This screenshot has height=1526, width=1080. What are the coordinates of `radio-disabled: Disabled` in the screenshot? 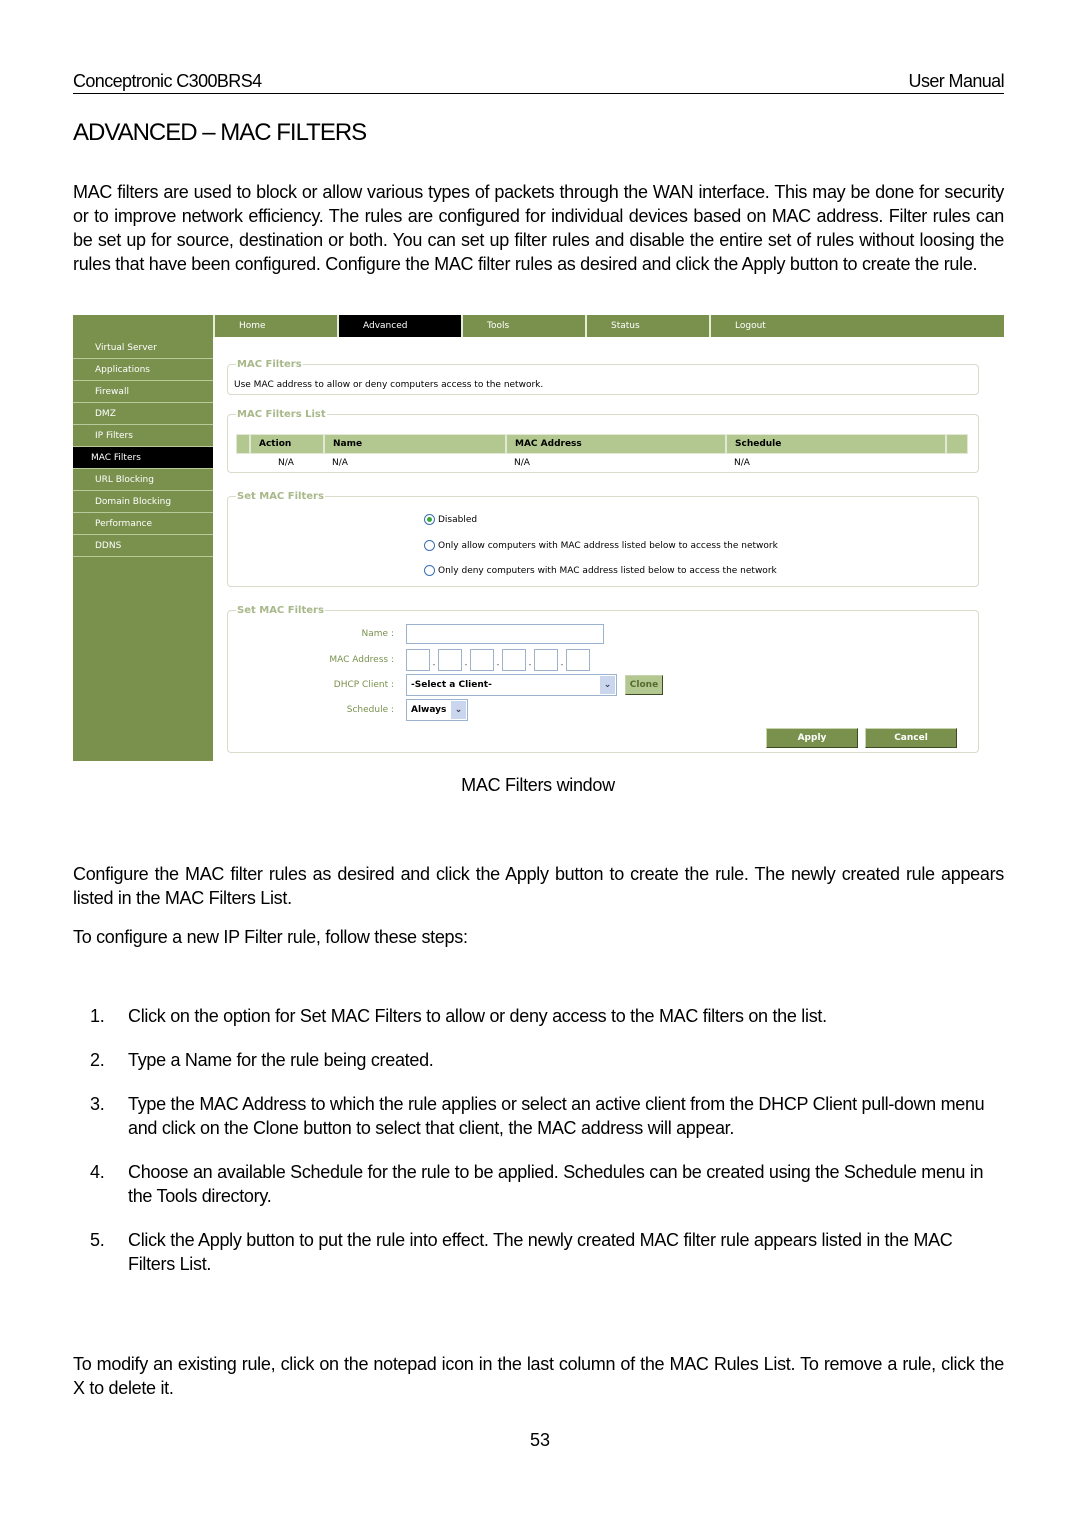 It's located at (450, 519).